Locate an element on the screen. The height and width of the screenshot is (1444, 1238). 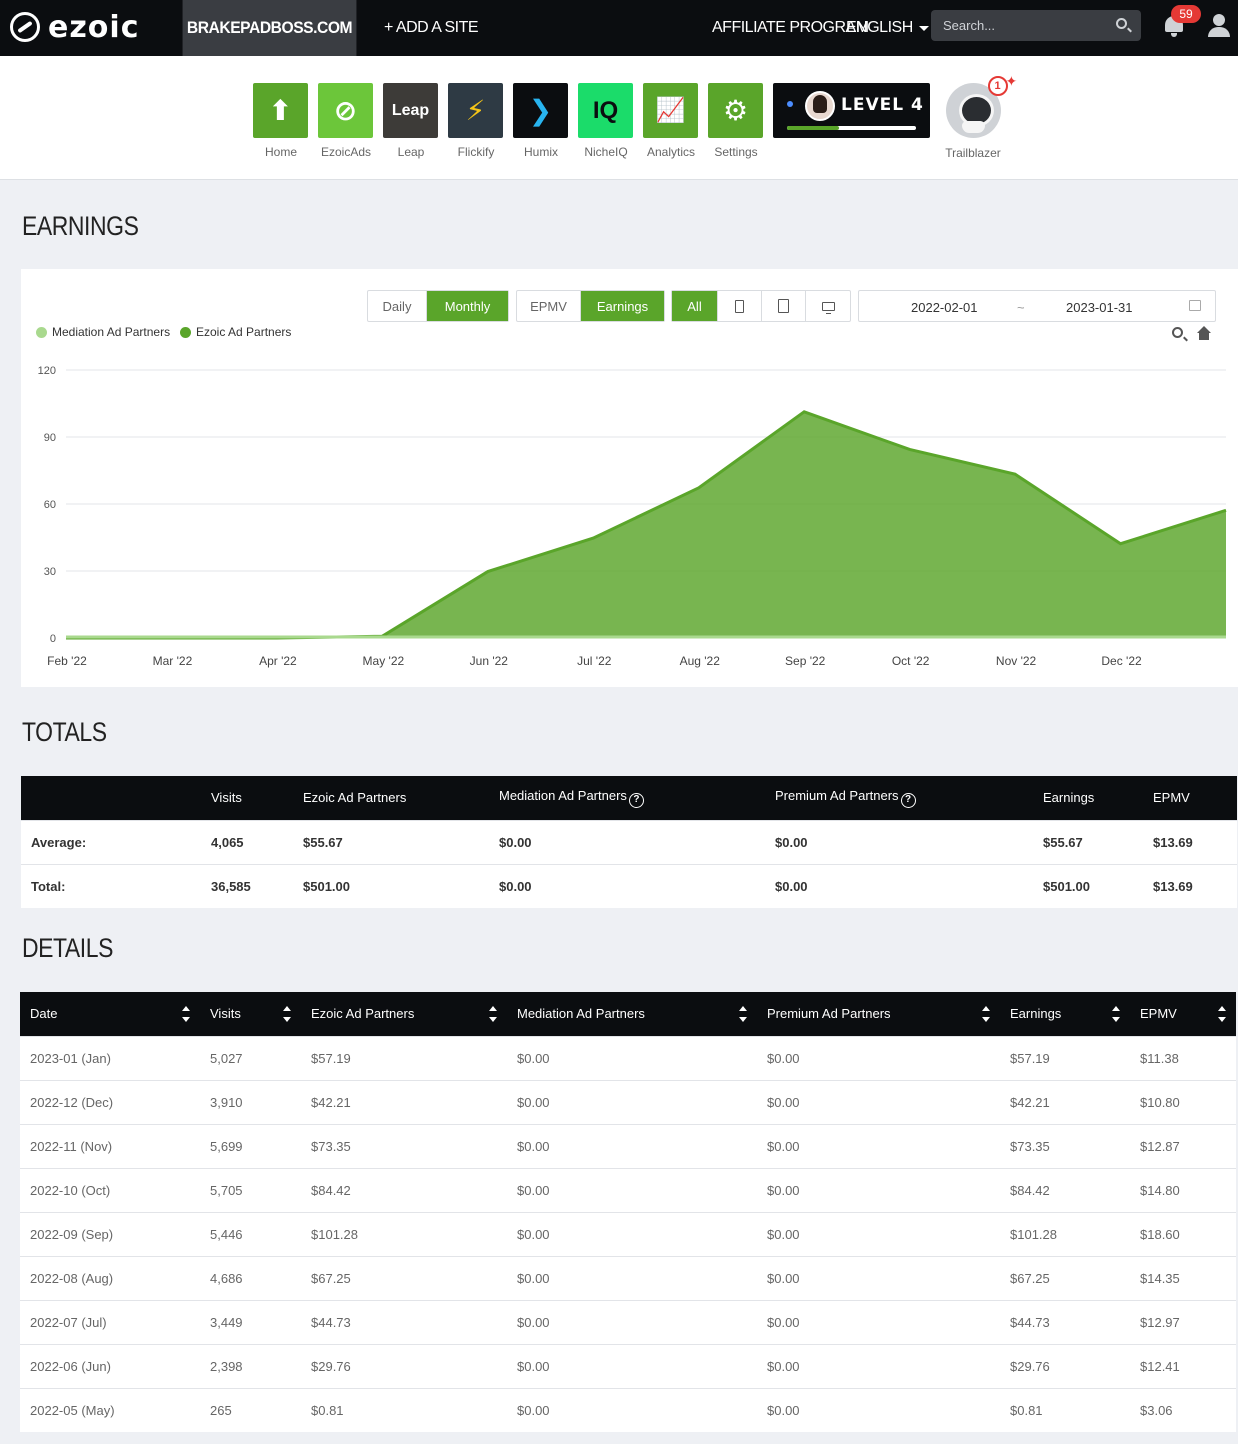
table-cell: $57.19 is located at coordinates (1065, 1057).